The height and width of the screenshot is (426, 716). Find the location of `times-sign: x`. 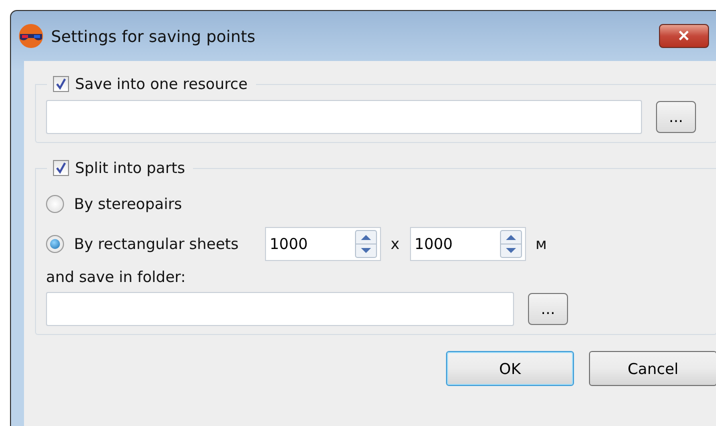

times-sign: x is located at coordinates (395, 244).